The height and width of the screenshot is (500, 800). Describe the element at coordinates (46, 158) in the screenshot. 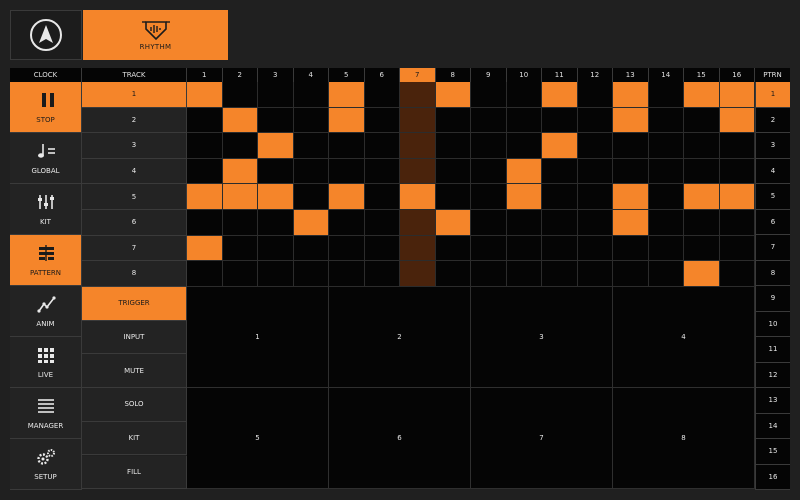

I see `nav-global-button: GLOBAL` at that location.